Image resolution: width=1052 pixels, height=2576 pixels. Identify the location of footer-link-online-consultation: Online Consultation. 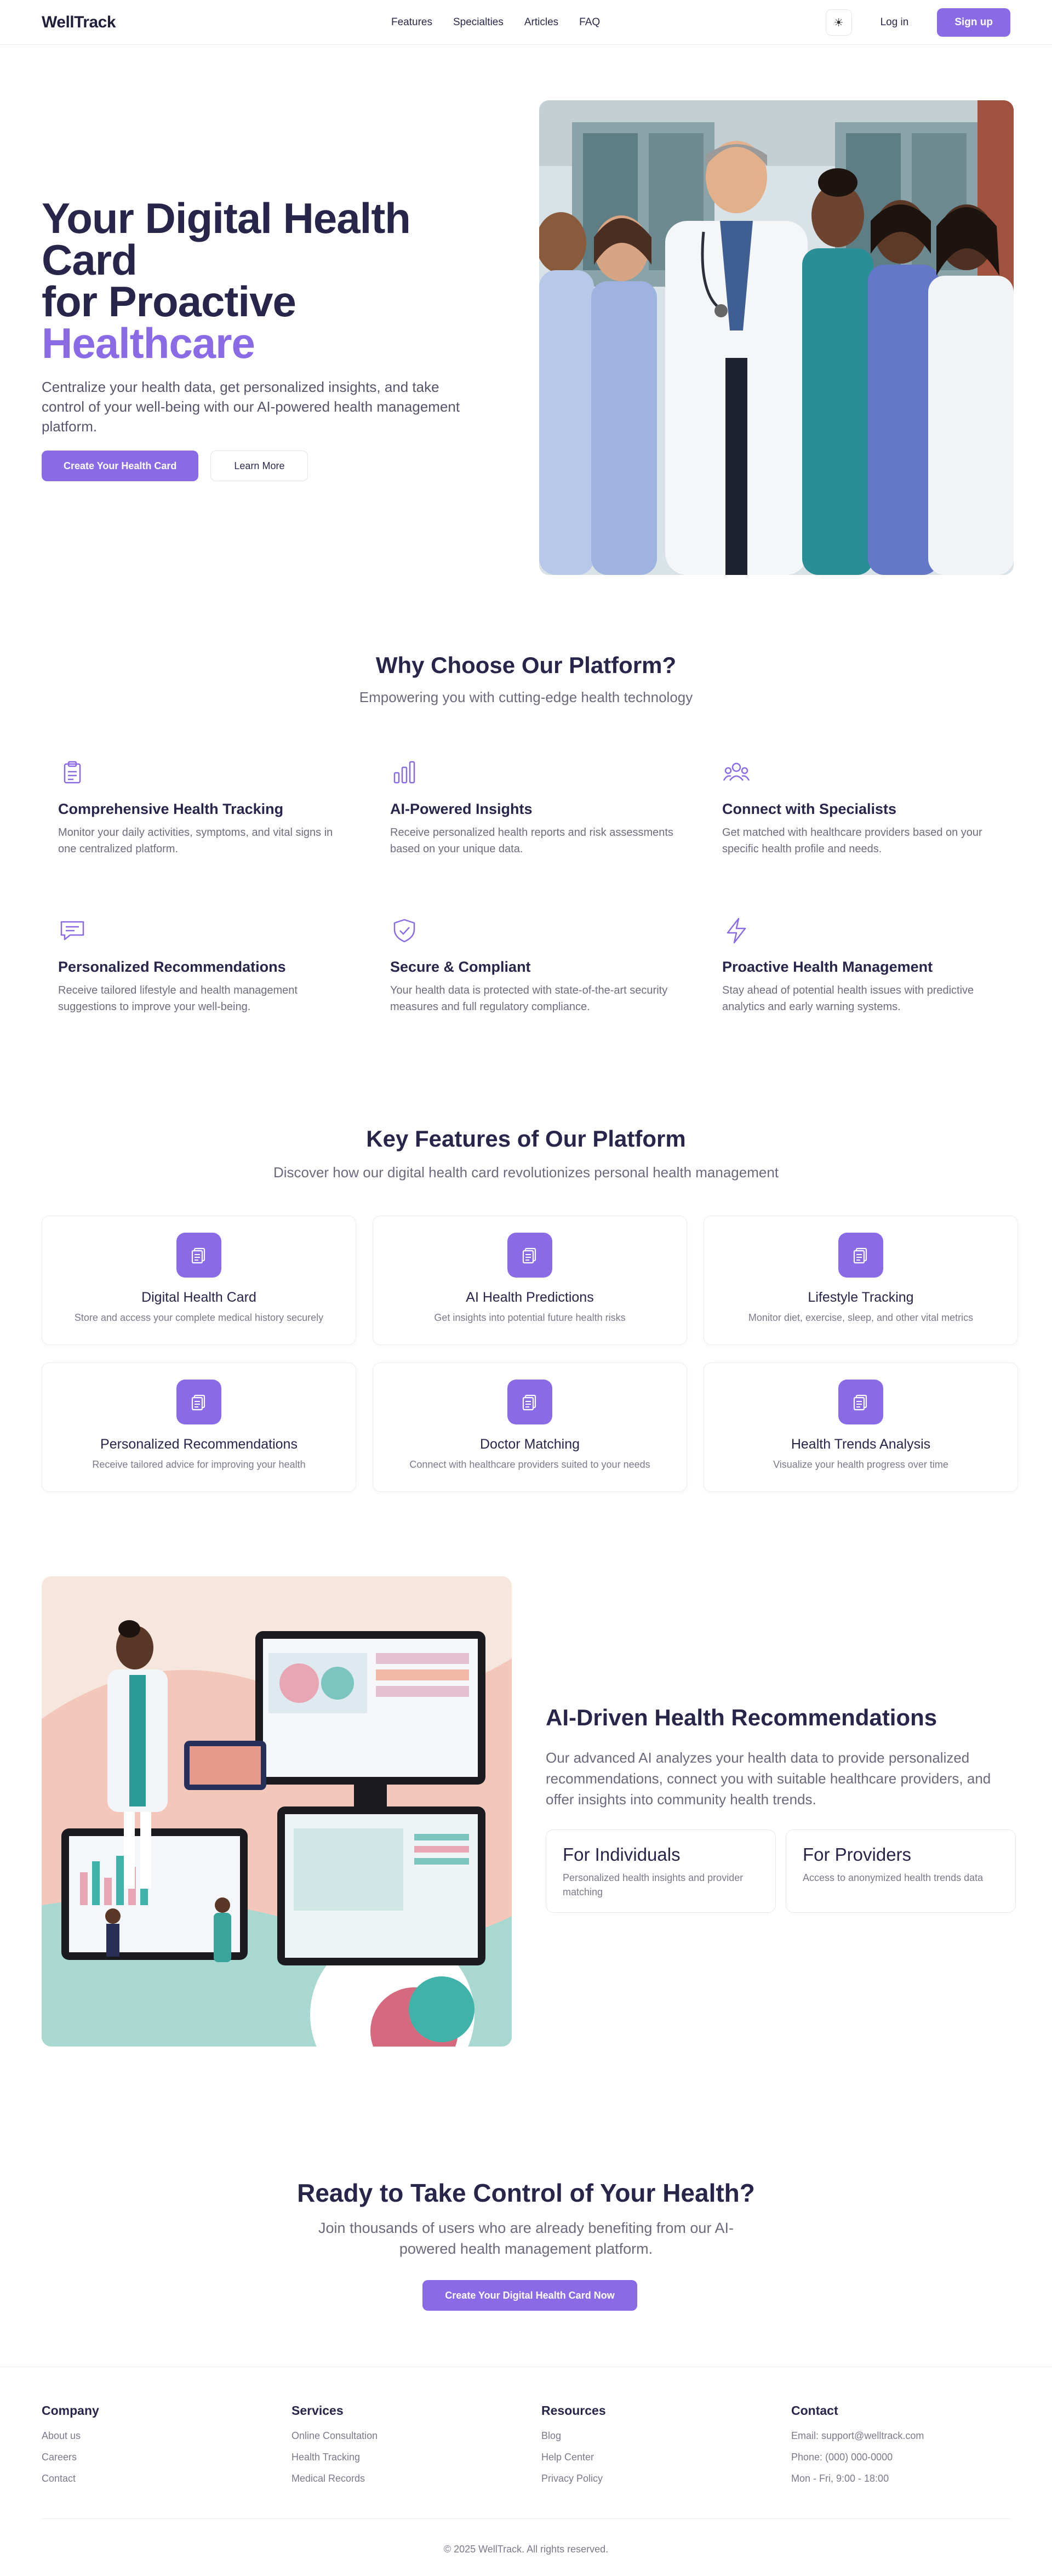
(406, 2436).